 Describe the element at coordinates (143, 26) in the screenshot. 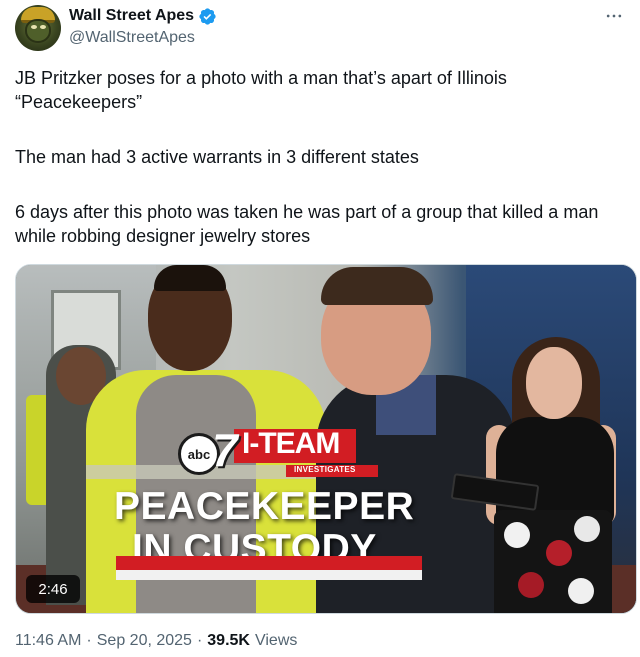

I see `author-block: Wall Street Apes @WallStreetApes` at that location.